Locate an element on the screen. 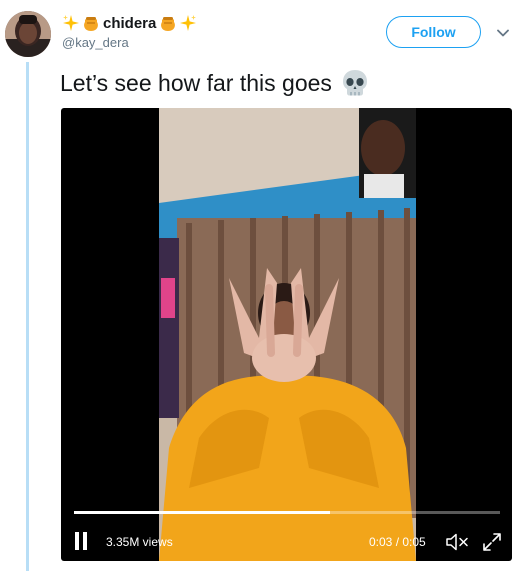 The width and height of the screenshot is (528, 571). chevron-down-icon is located at coordinates (503, 33).